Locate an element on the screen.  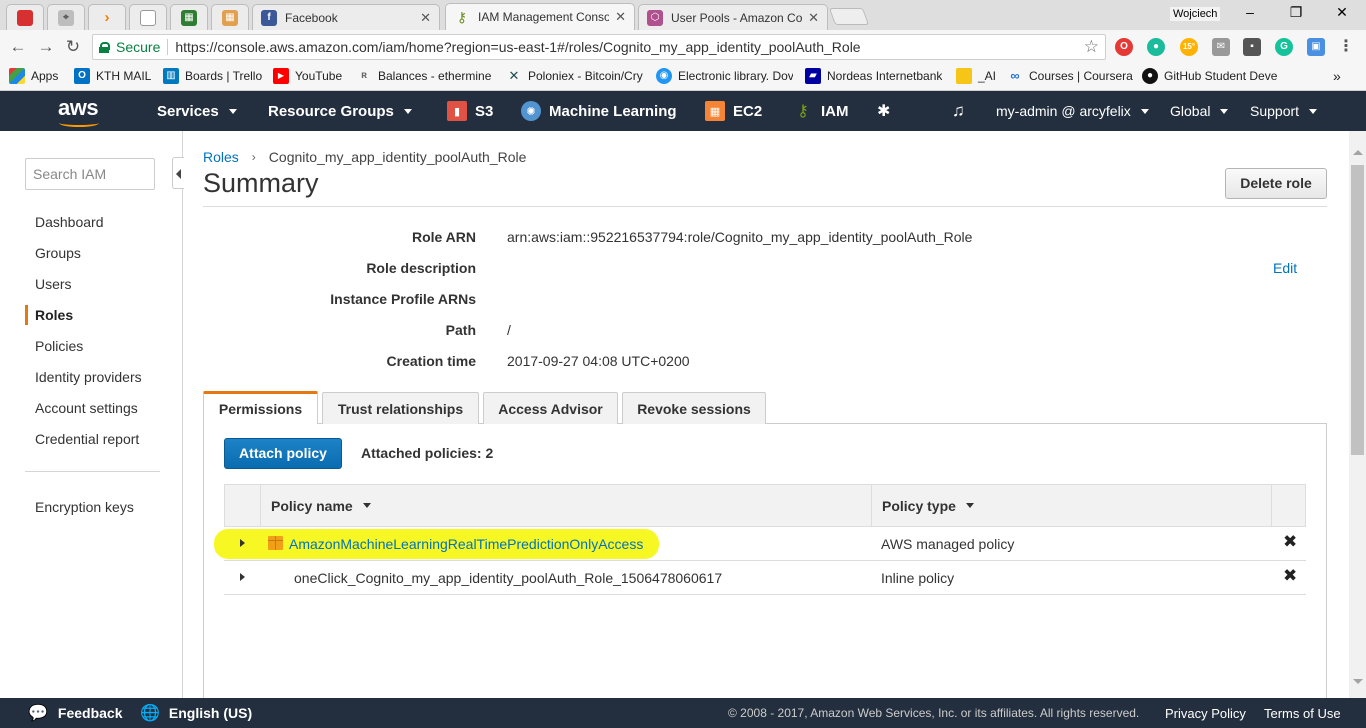
browser-tab: › is located at coordinates (107, 17).